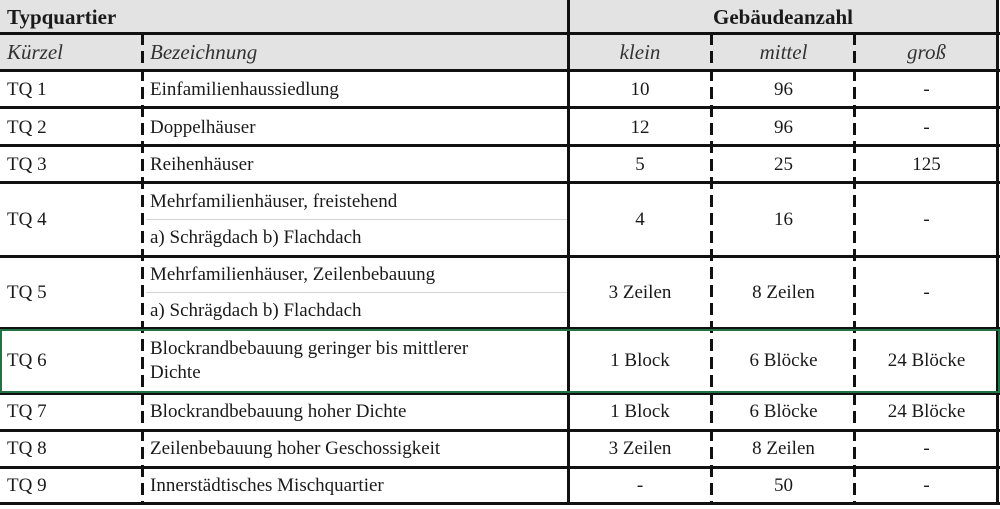 The image size is (1000, 509). Describe the element at coordinates (71, 292) in the screenshot. I see `row-code: TQ 5` at that location.